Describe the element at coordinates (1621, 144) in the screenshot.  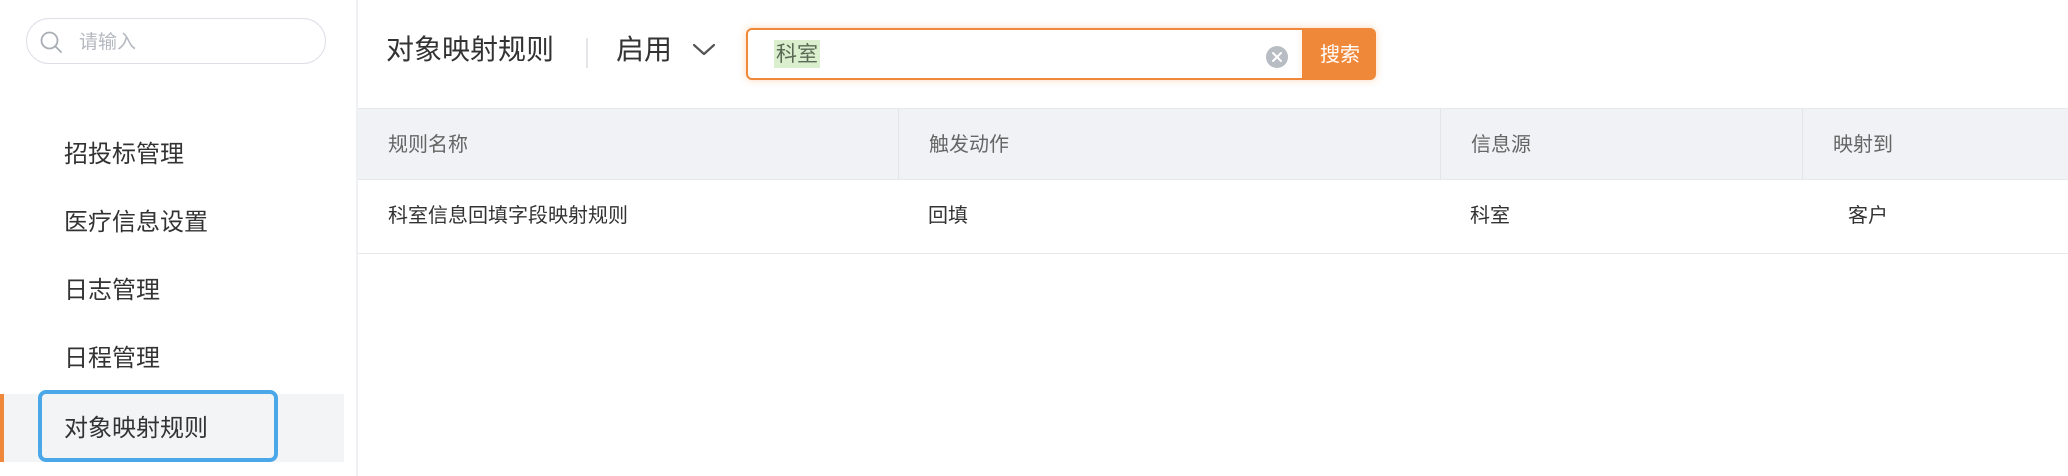
I see `column-header-source: 信息源` at that location.